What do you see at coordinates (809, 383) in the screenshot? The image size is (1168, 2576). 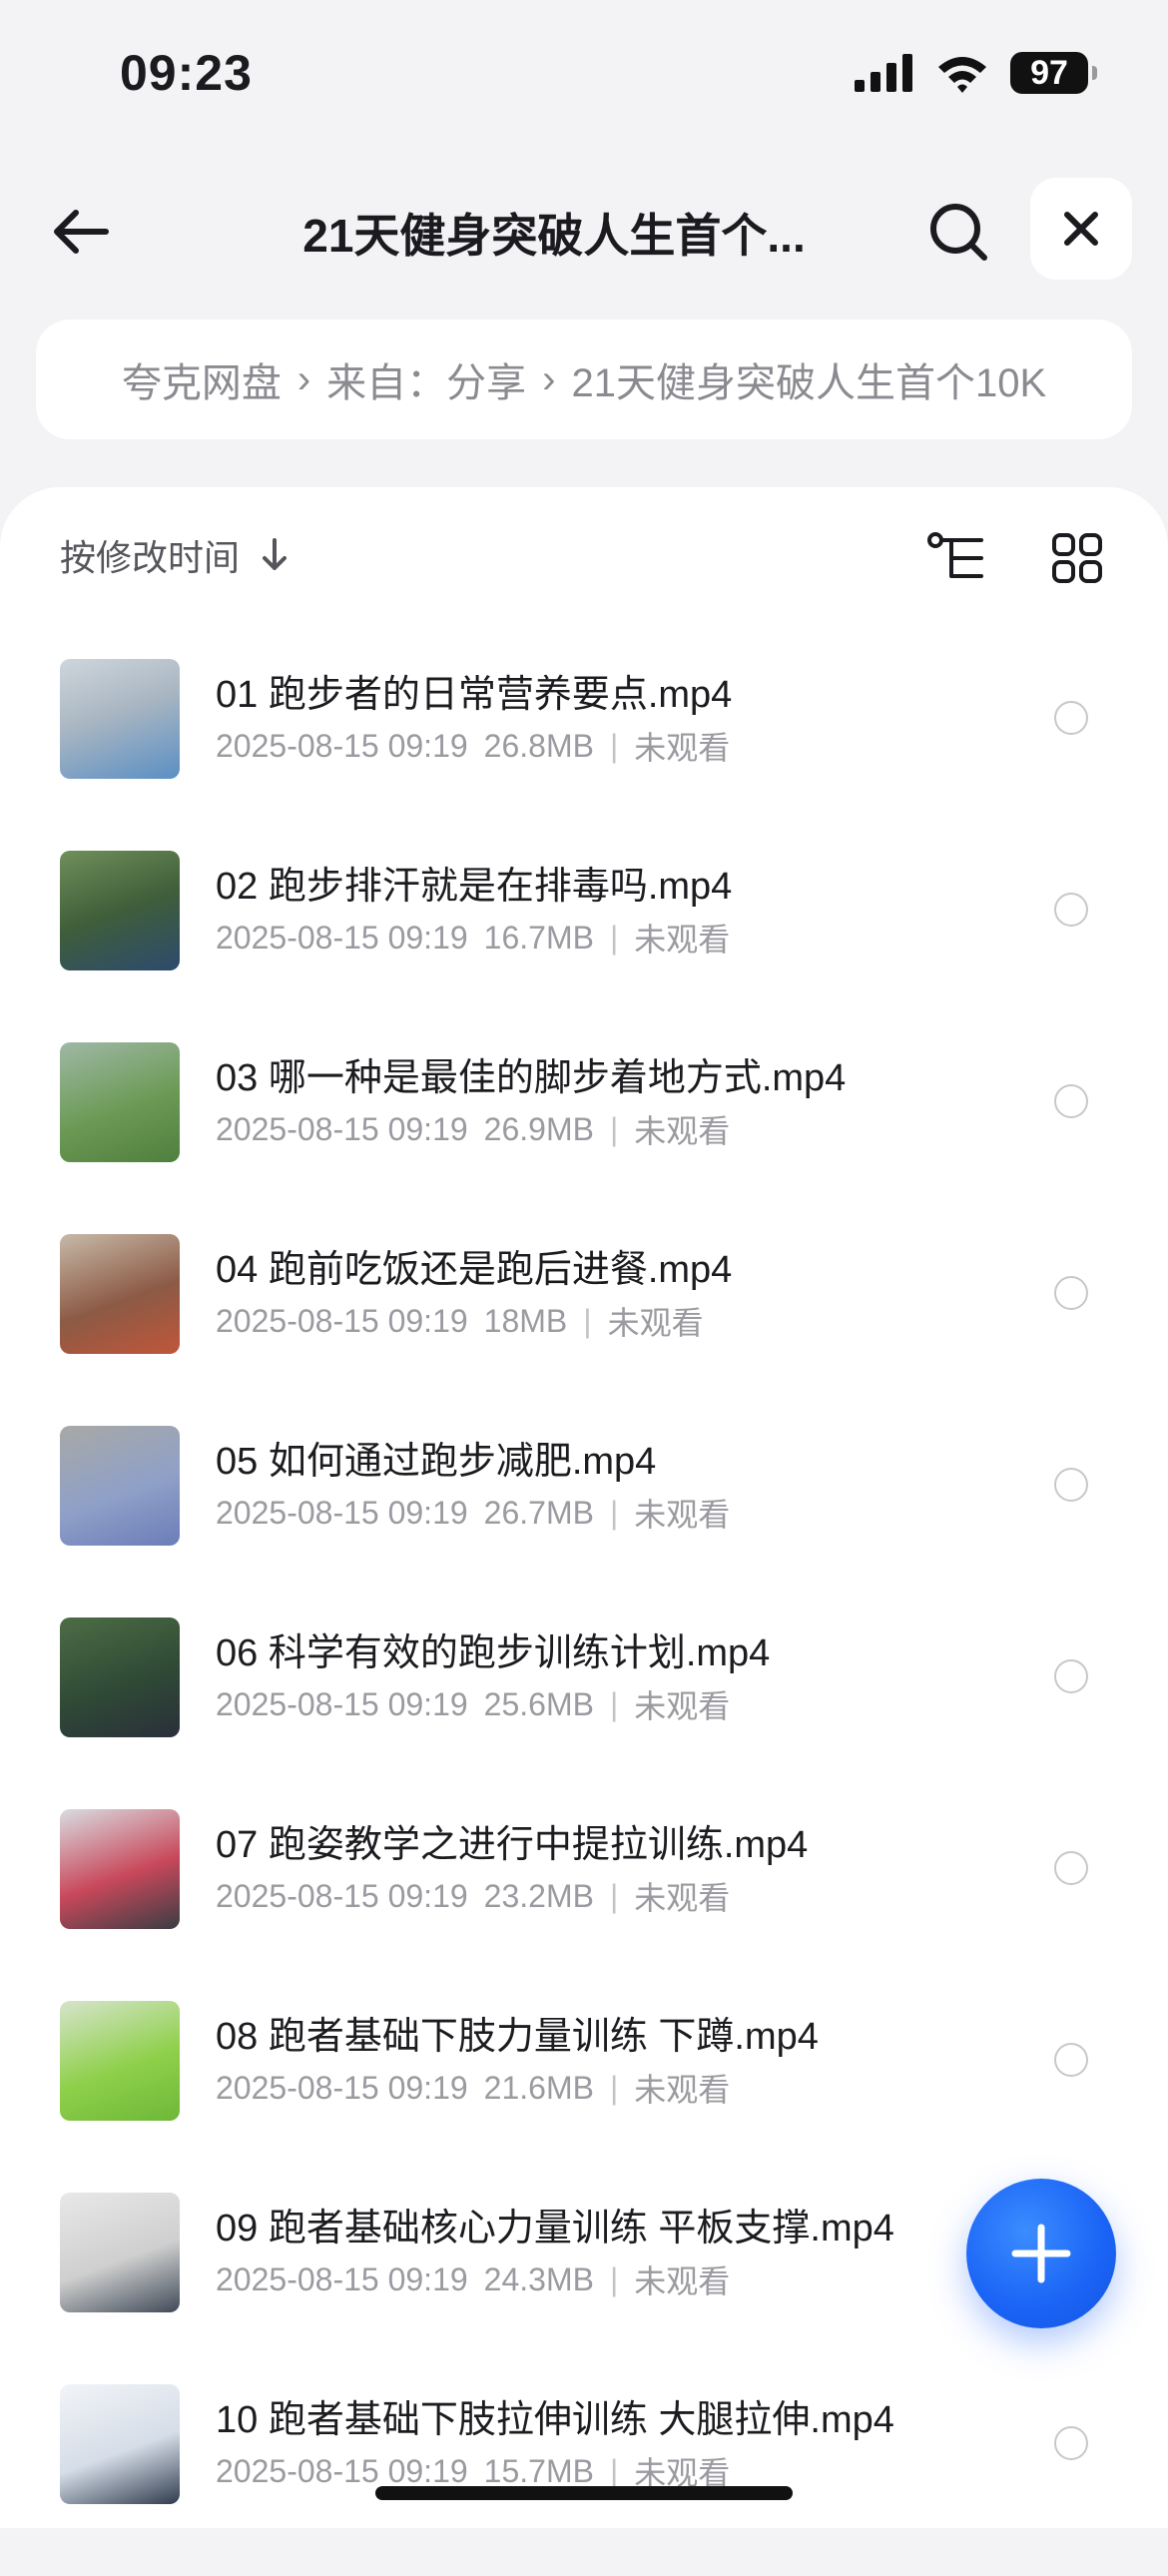 I see `breadcrumb-item-current: 21天健身突破人生首个10K` at bounding box center [809, 383].